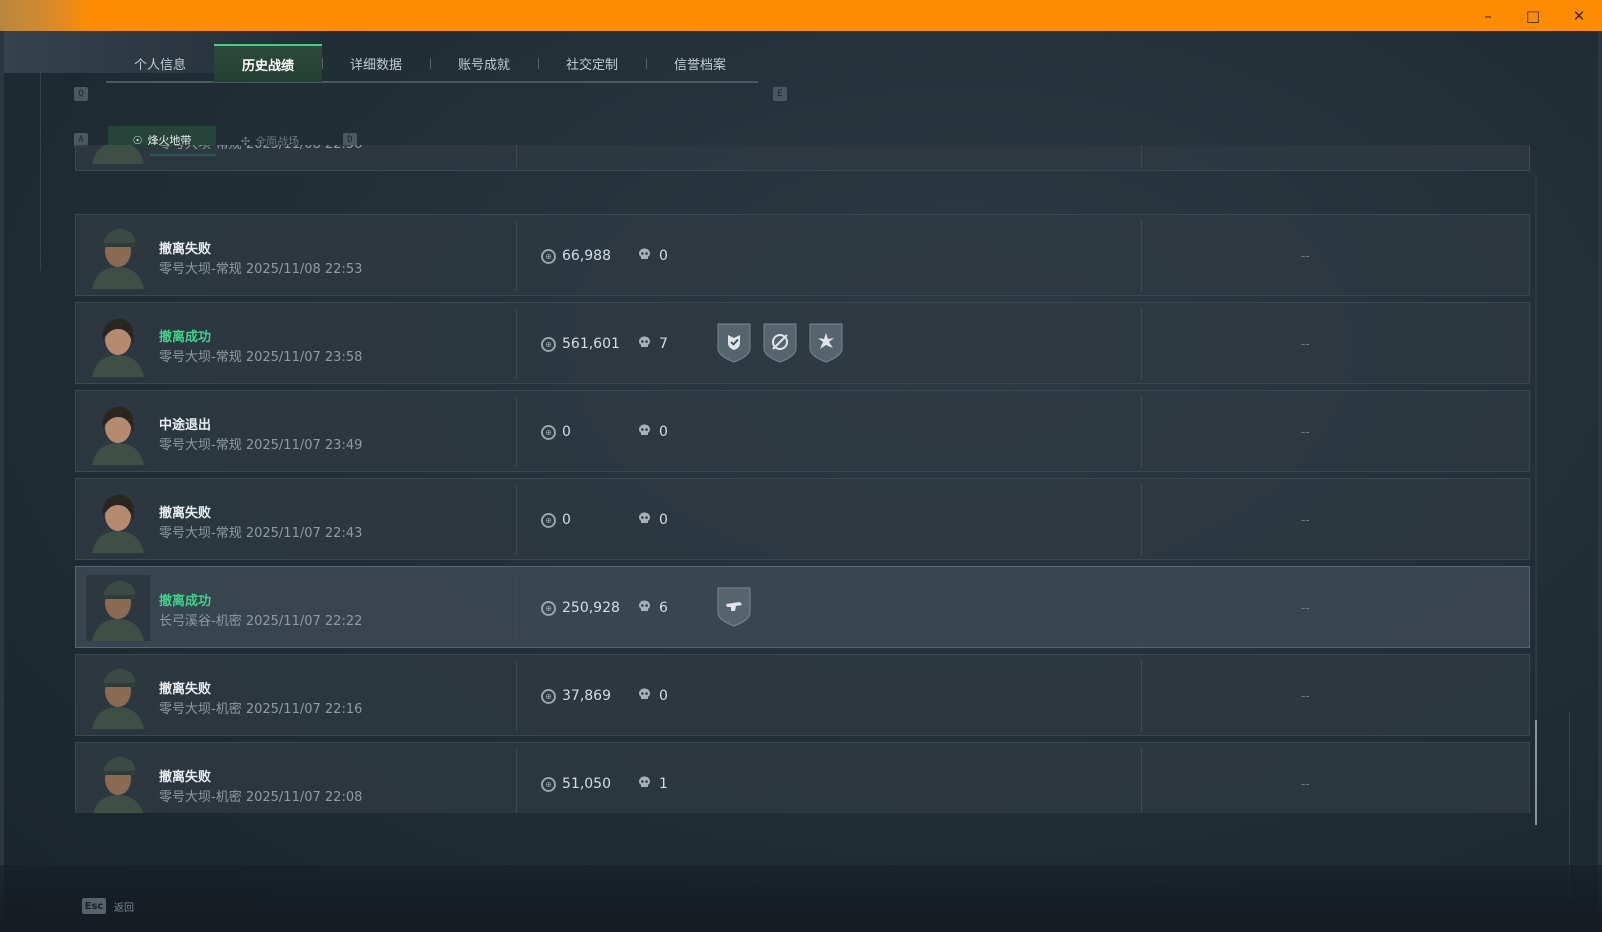 This screenshot has width=1602, height=932. Describe the element at coordinates (200, 621) in the screenshot. I see `match-map: 长弓溪谷-机密` at that location.